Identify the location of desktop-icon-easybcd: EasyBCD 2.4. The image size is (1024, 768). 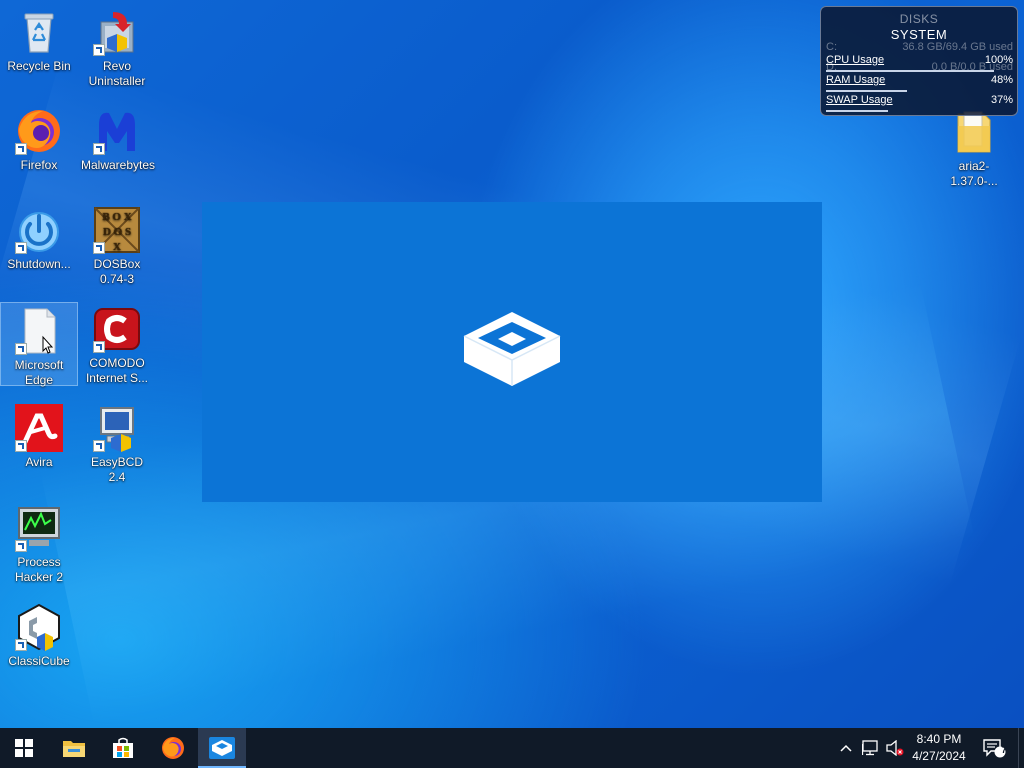
(117, 442).